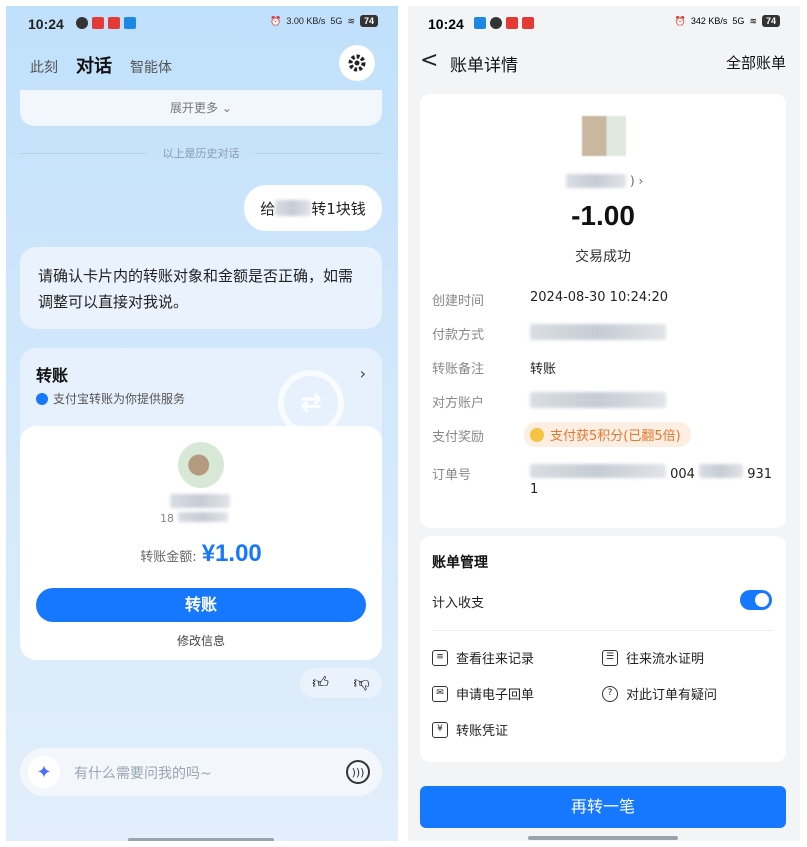  What do you see at coordinates (604, 63) in the screenshot?
I see `navigation-bar: < 账单详情 全部账单` at bounding box center [604, 63].